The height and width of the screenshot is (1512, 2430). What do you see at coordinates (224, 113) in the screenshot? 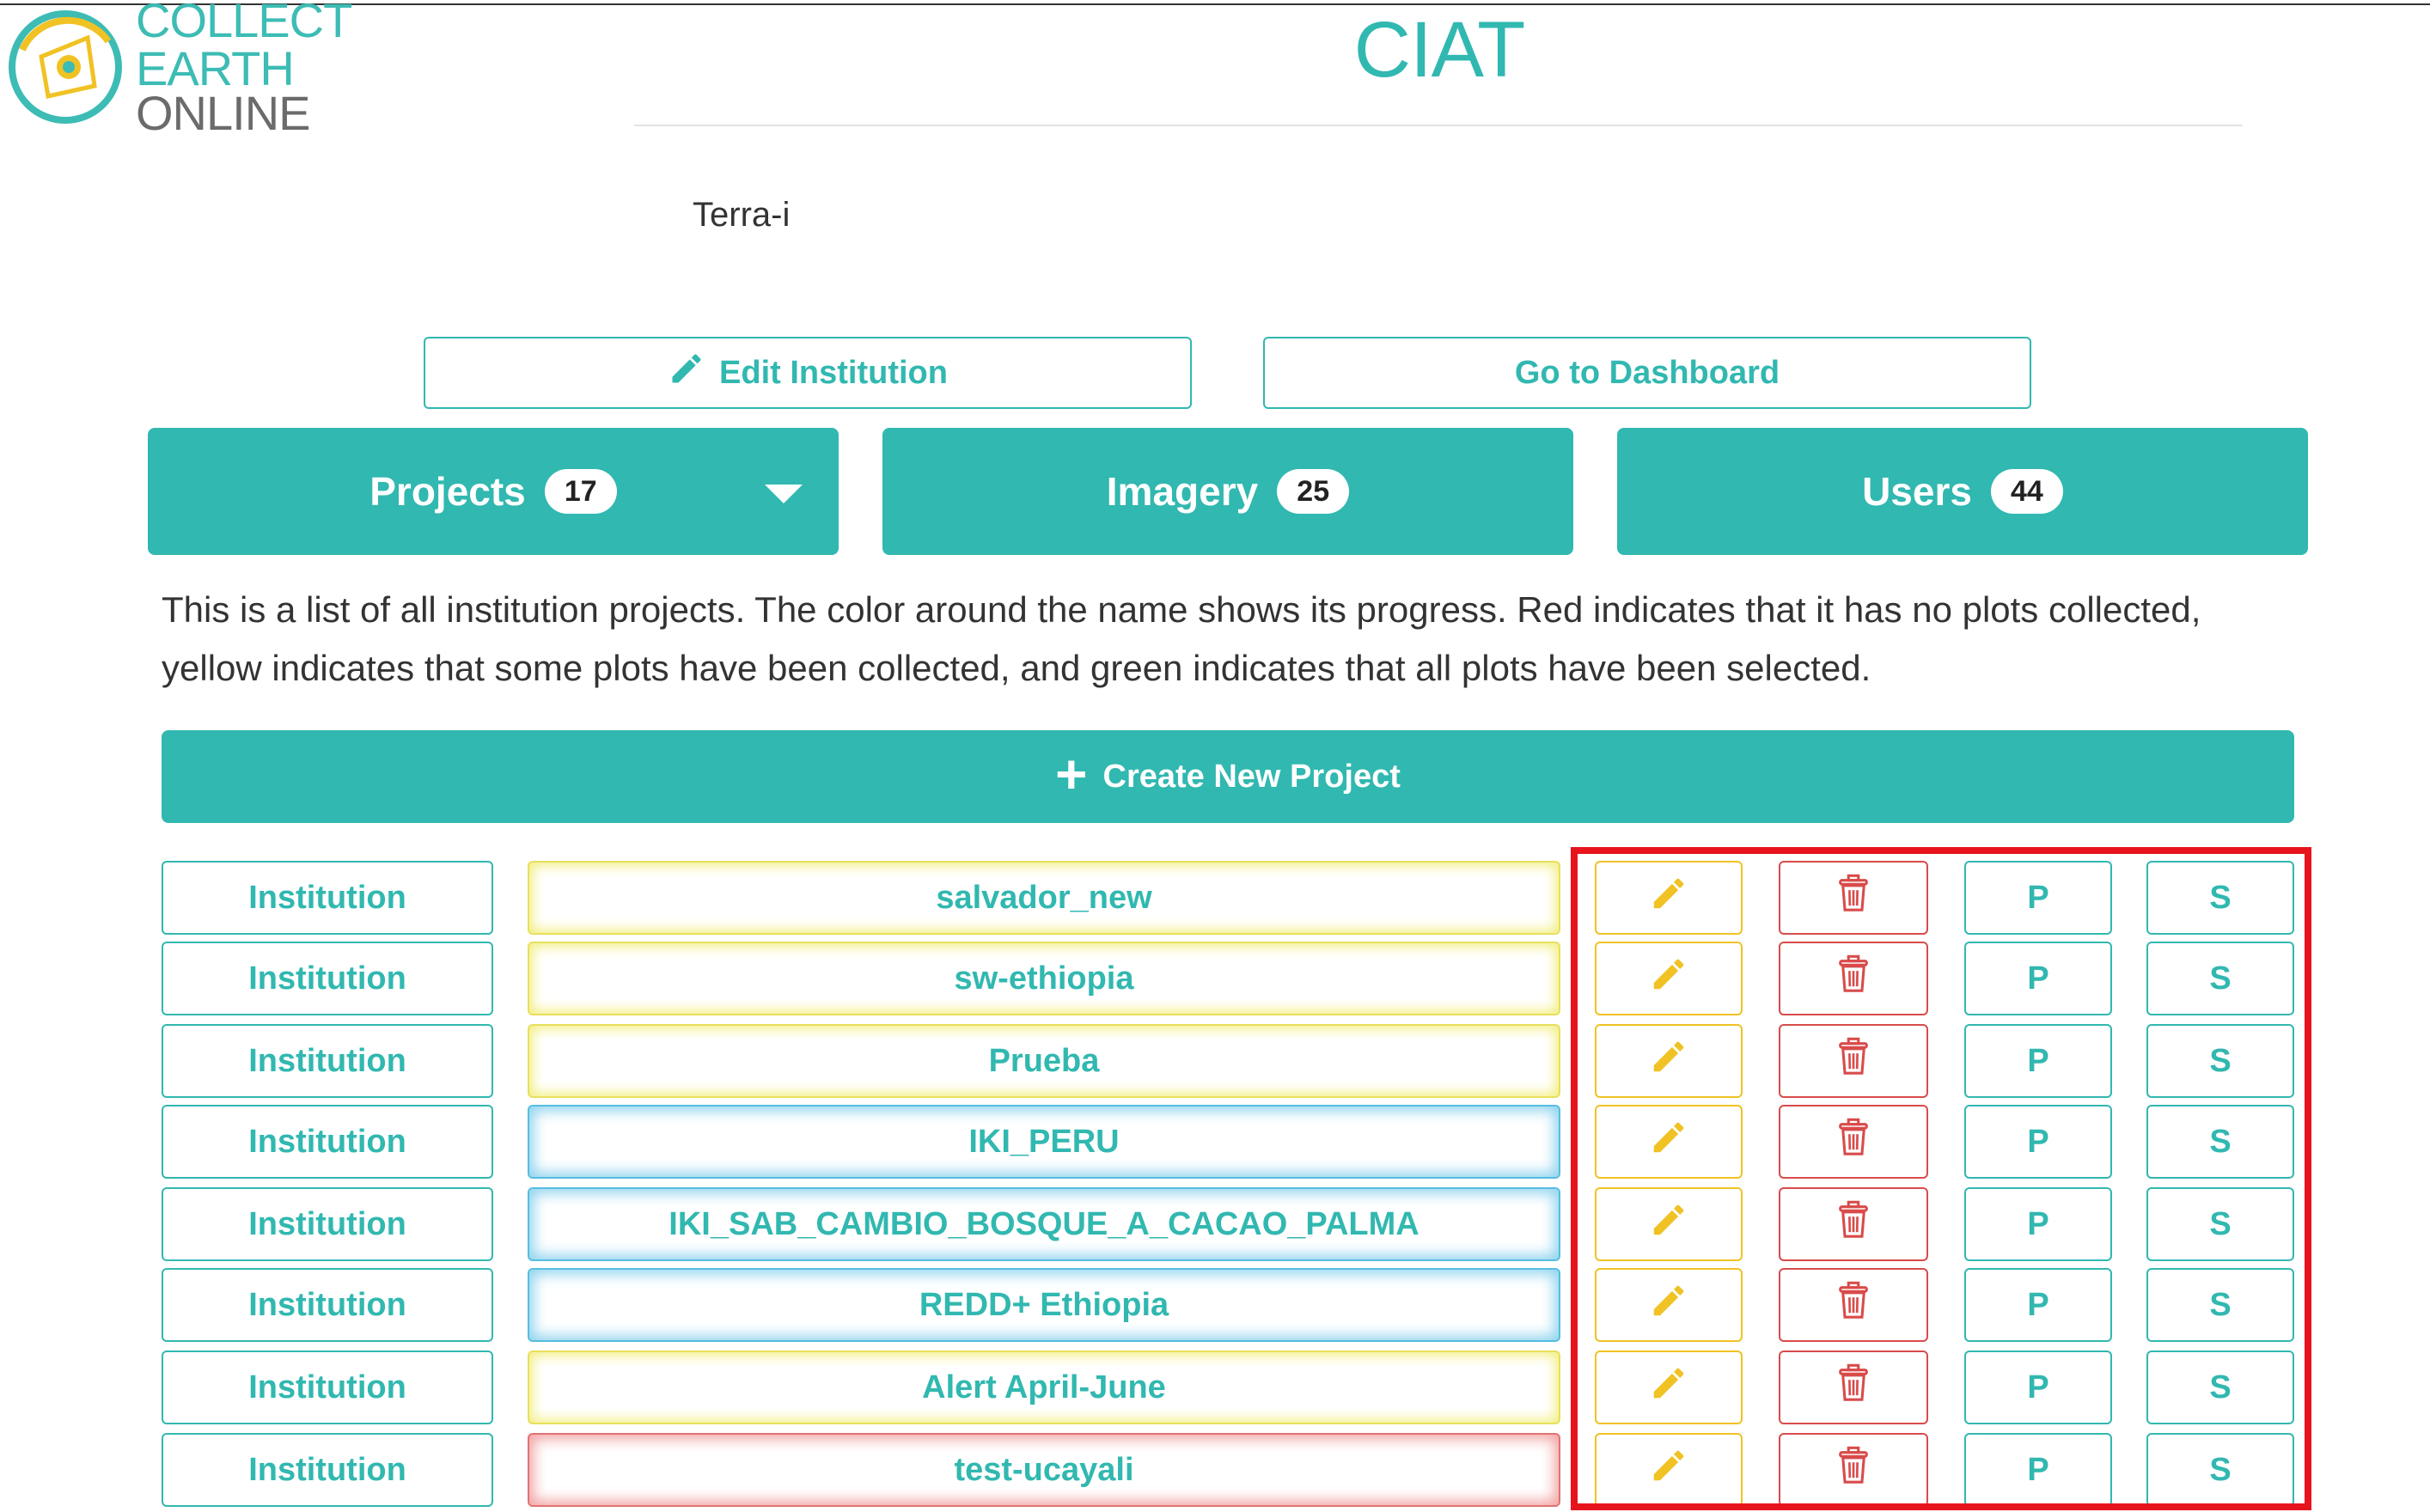
I see `logo-line-2: ONLINE` at bounding box center [224, 113].